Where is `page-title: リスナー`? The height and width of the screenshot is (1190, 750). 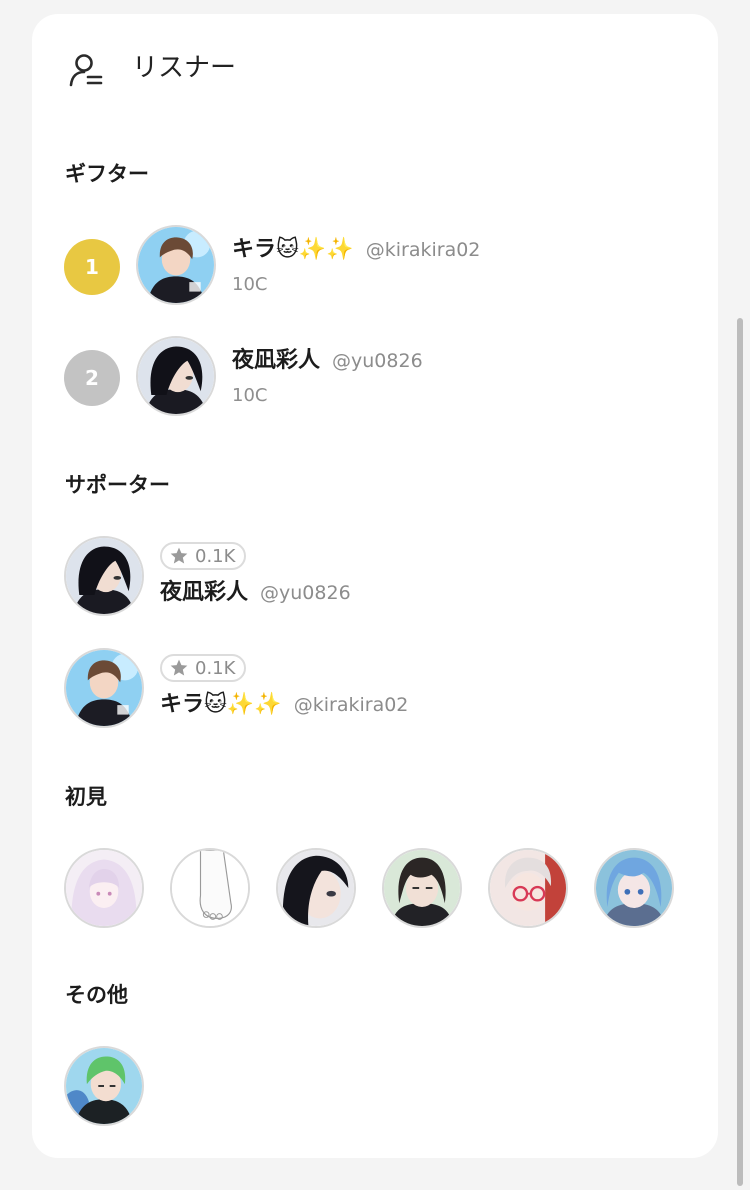
page-title: リスナー is located at coordinates (184, 68).